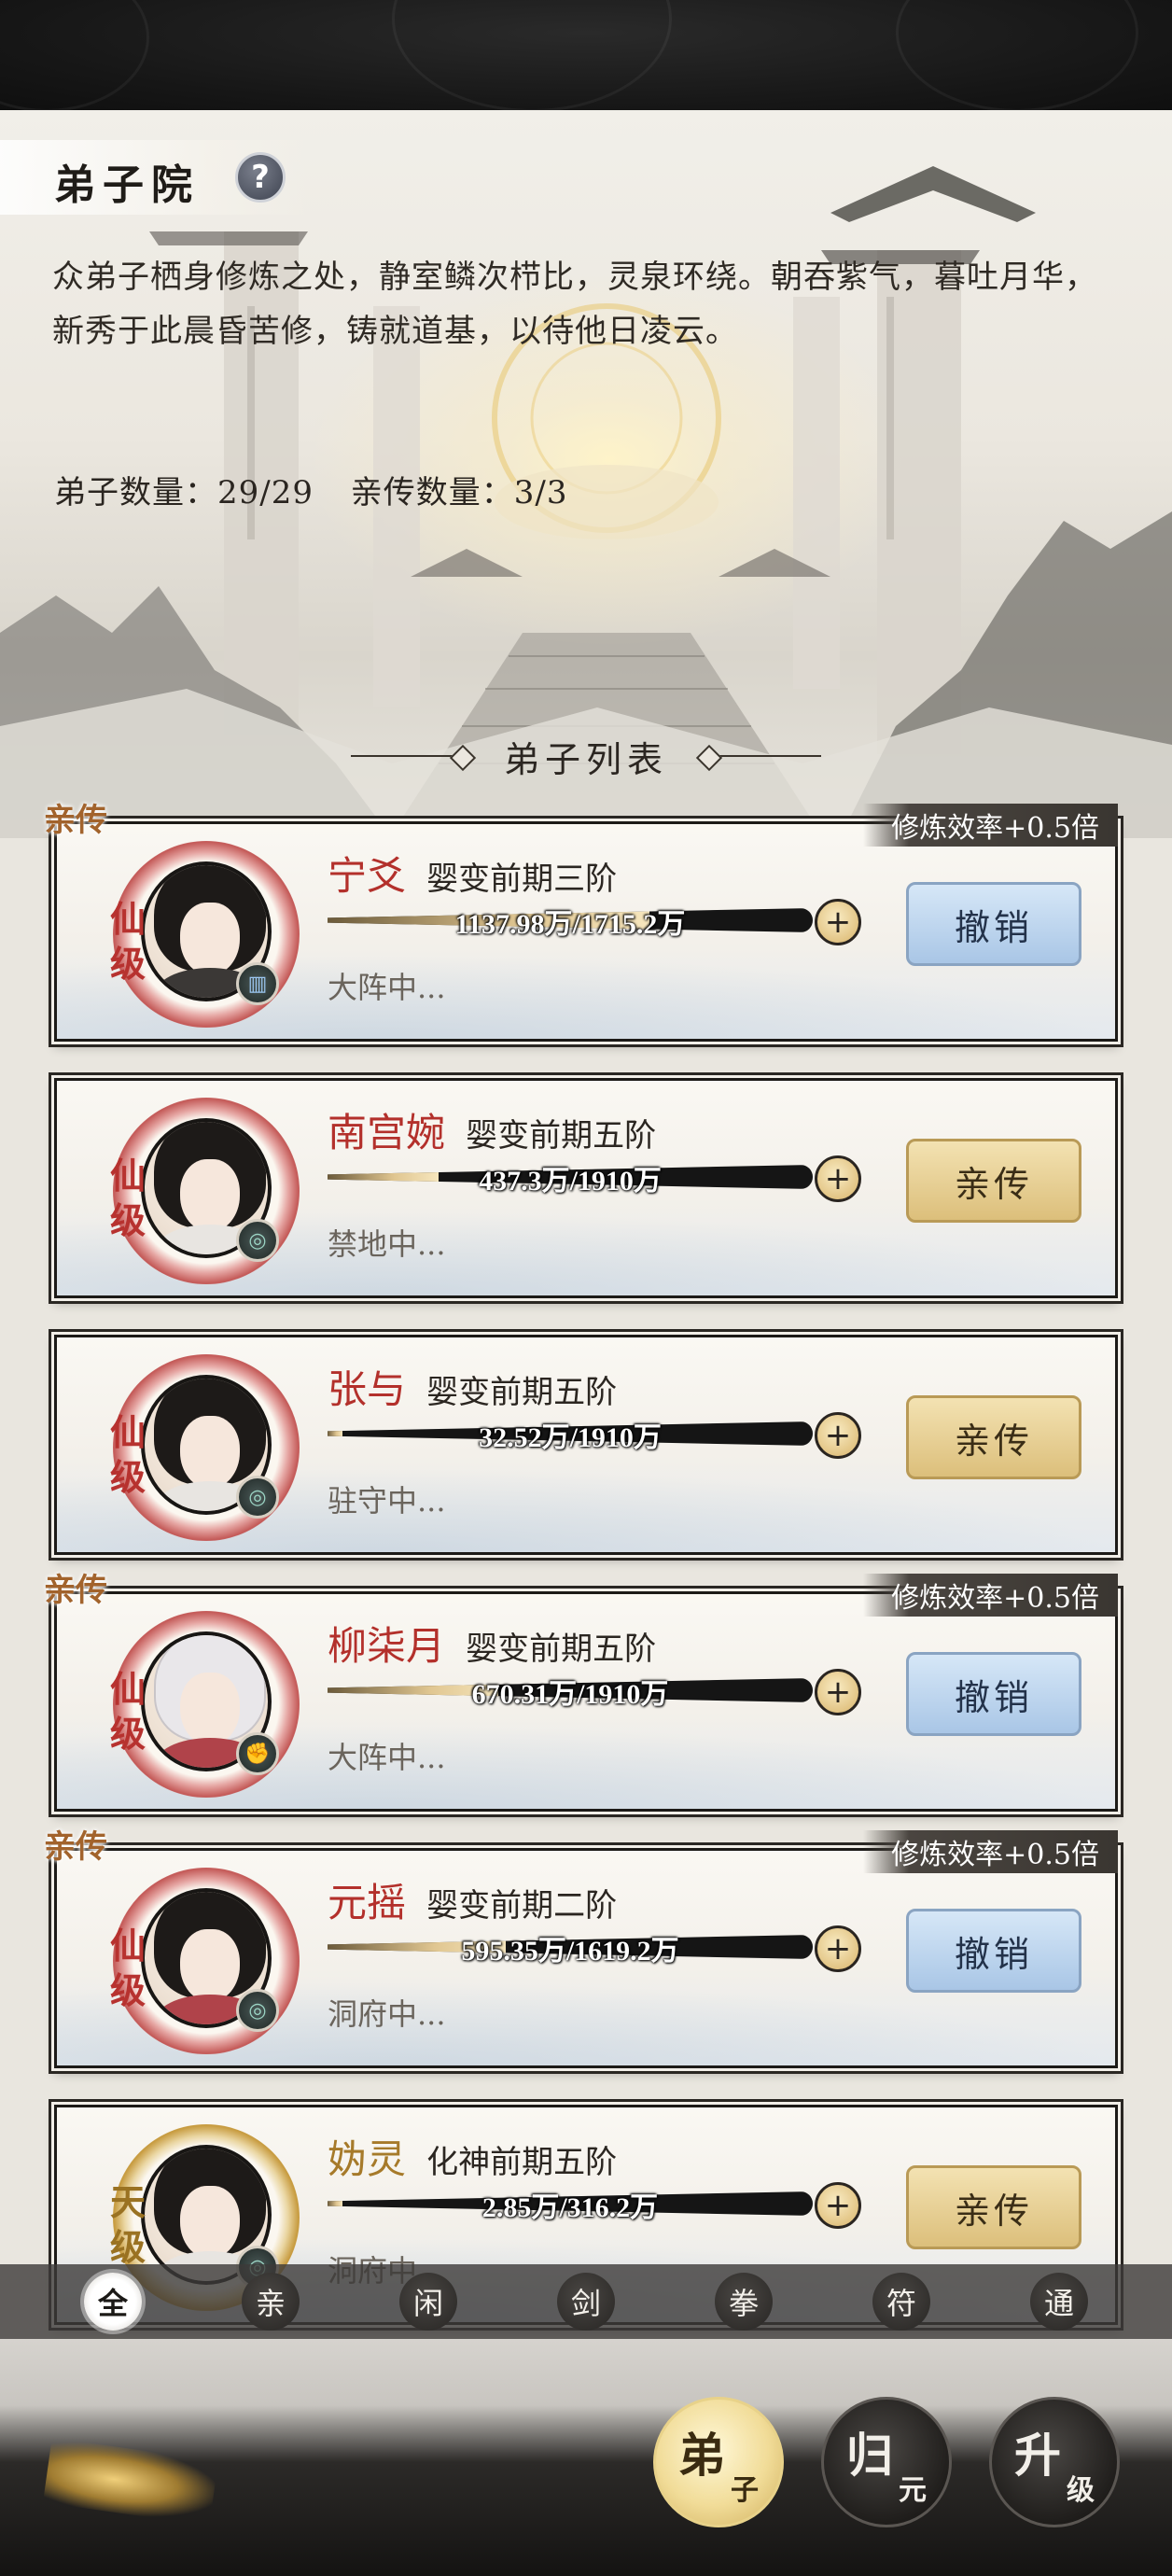 This screenshot has width=1172, height=2576. Describe the element at coordinates (113, 2302) in the screenshot. I see `filter-all: 全` at that location.